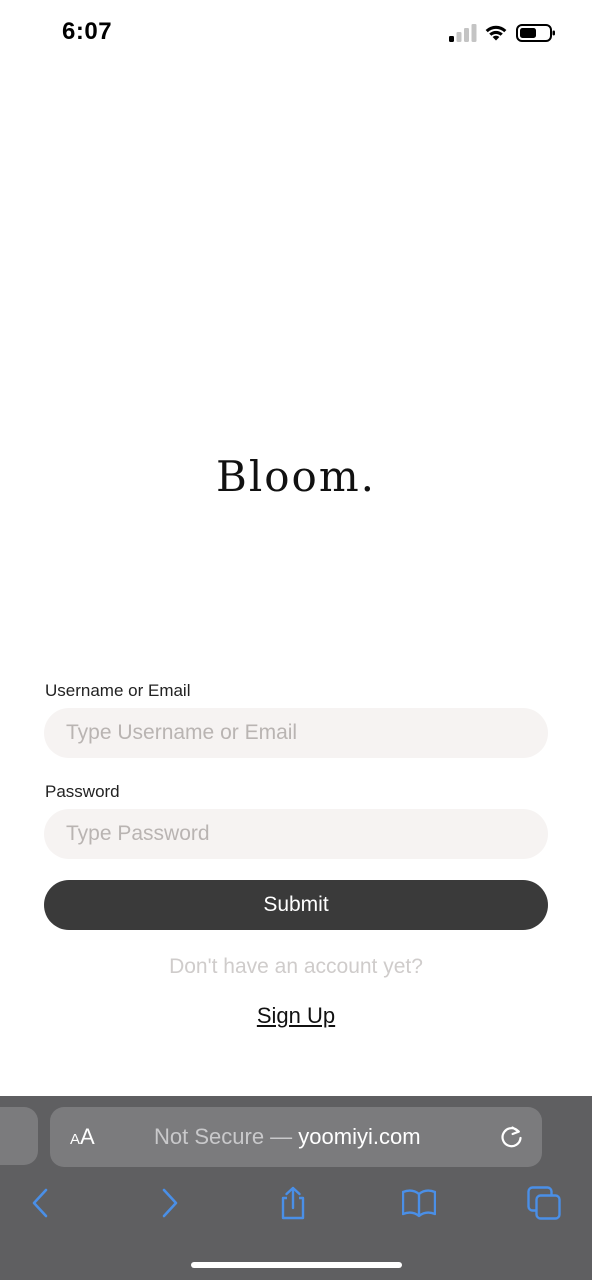 The width and height of the screenshot is (592, 1280). Describe the element at coordinates (296, 733) in the screenshot. I see `username-input` at that location.